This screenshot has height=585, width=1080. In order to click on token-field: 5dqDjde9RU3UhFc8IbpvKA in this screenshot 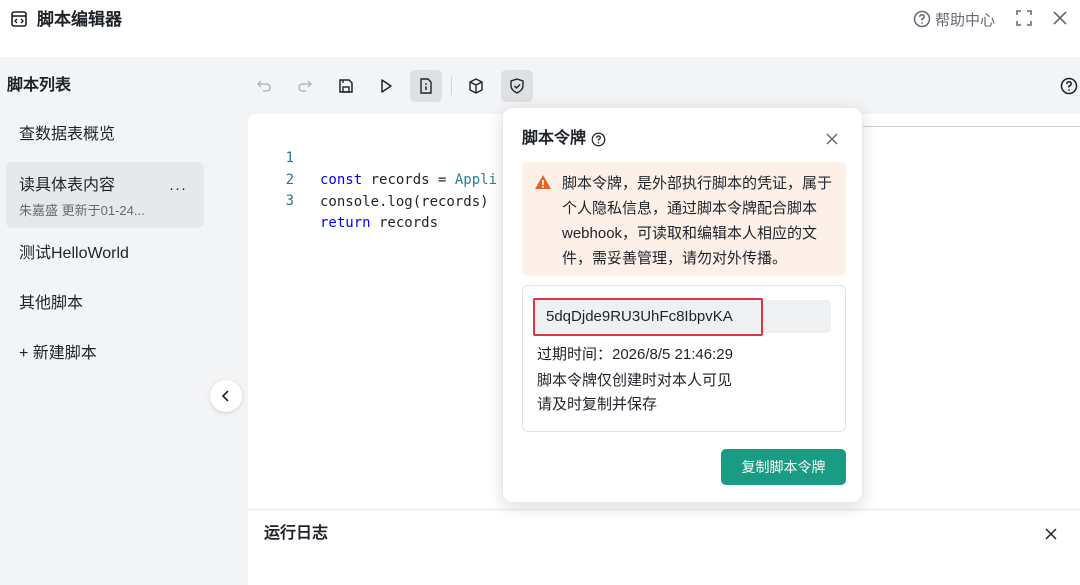, I will do `click(682, 317)`.